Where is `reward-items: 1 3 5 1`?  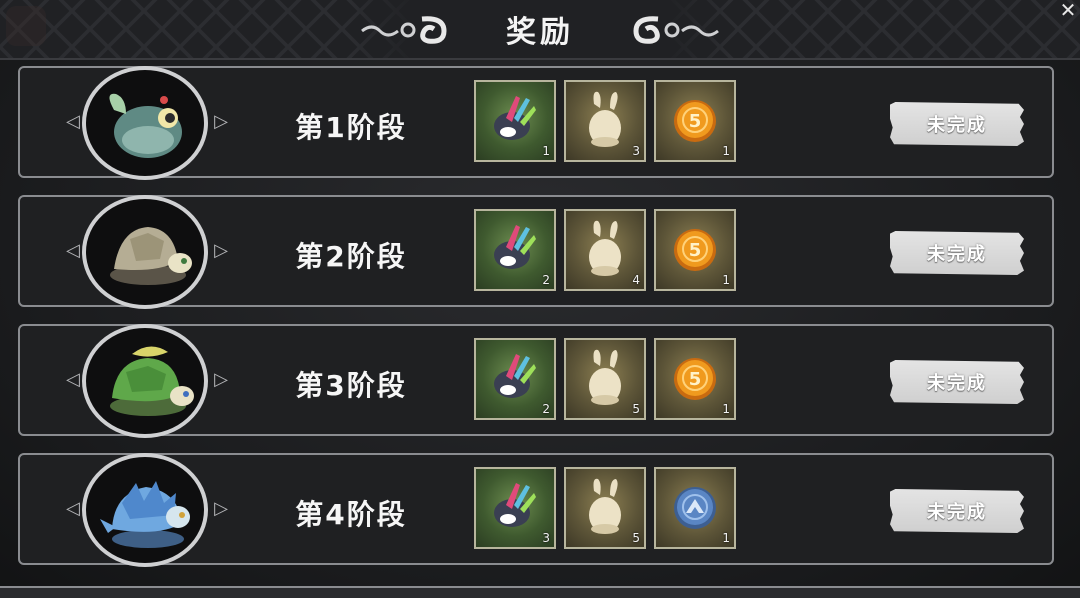
reward-items: 1 3 5 1 is located at coordinates (605, 121).